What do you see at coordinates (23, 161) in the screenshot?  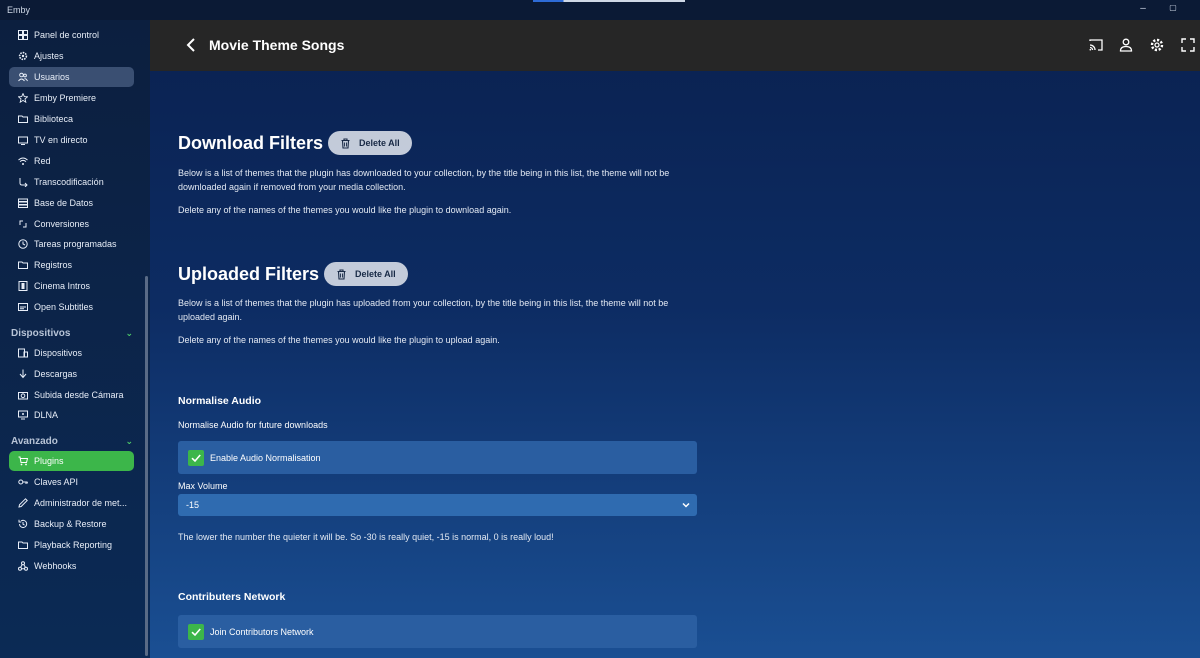 I see `wifi-icon` at bounding box center [23, 161].